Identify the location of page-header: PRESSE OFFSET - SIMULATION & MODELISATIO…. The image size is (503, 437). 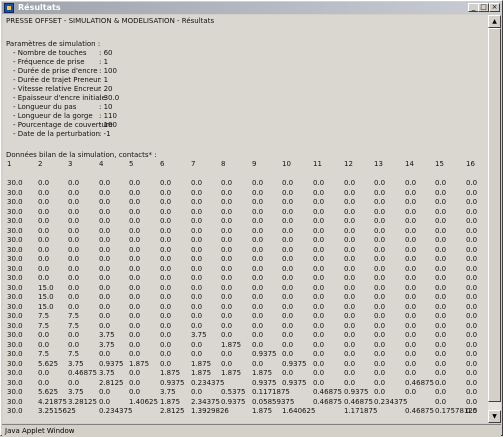
(110, 21).